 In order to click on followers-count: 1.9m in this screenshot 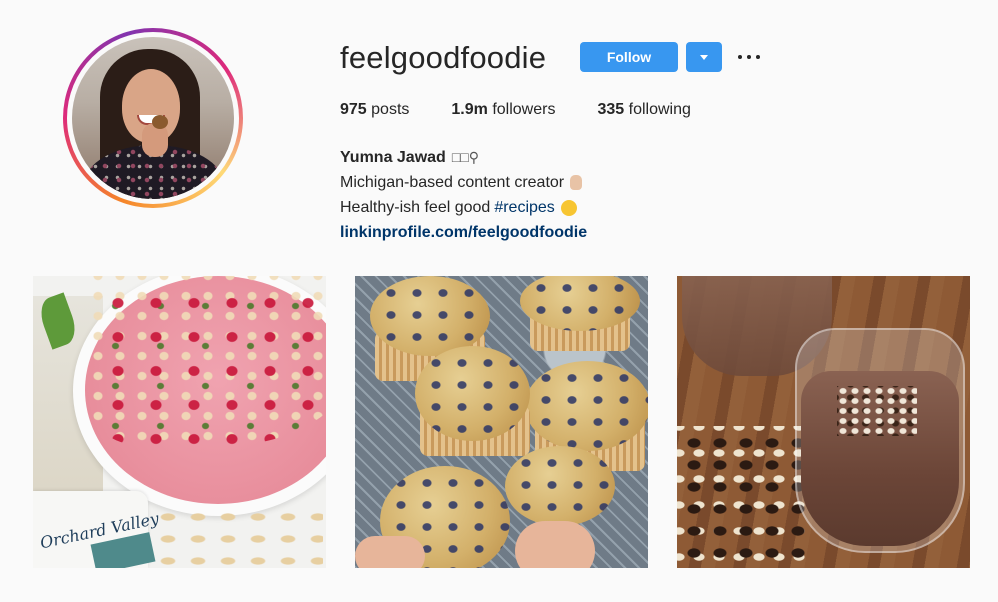, I will do `click(469, 109)`.